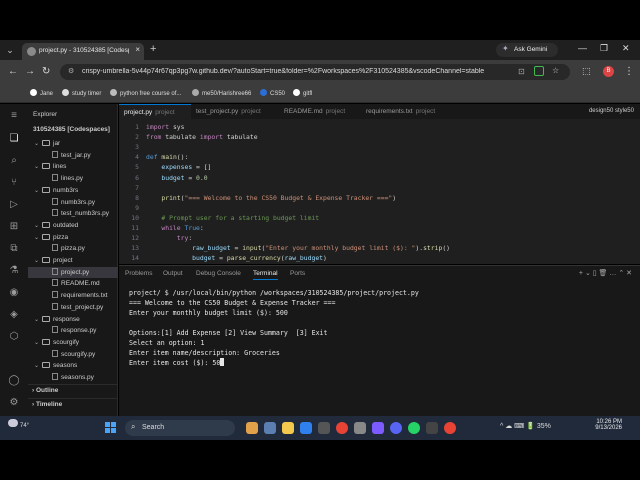 The width and height of the screenshot is (640, 480). I want to click on bookmark-item: study timer, so click(81, 93).